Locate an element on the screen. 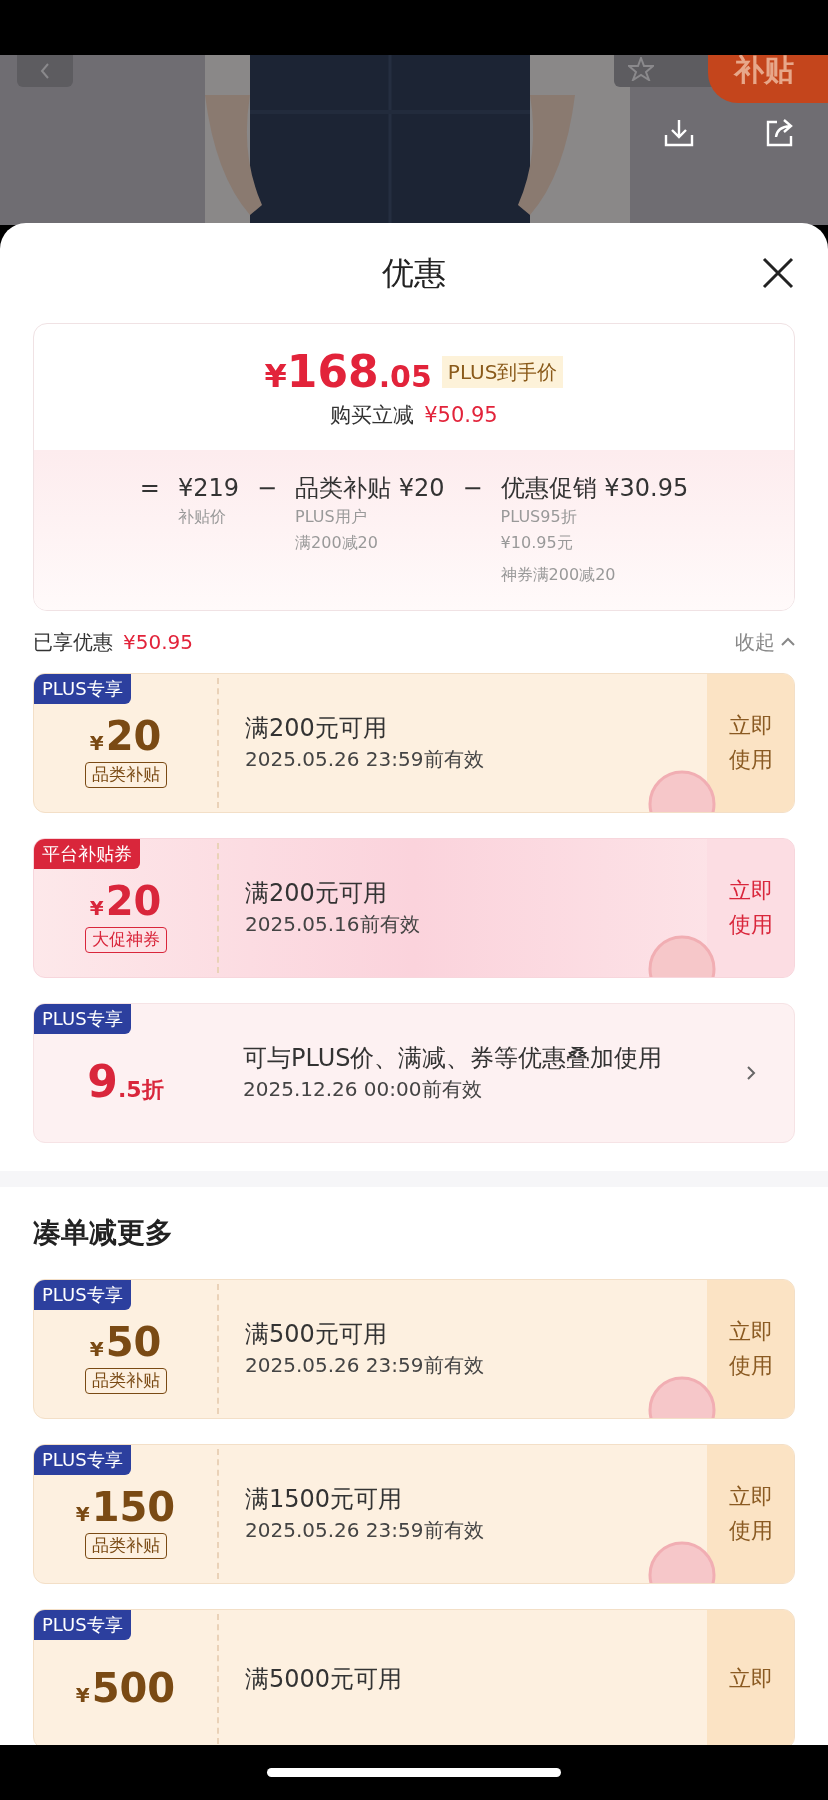  term-note: 神券满200减20 is located at coordinates (558, 574).